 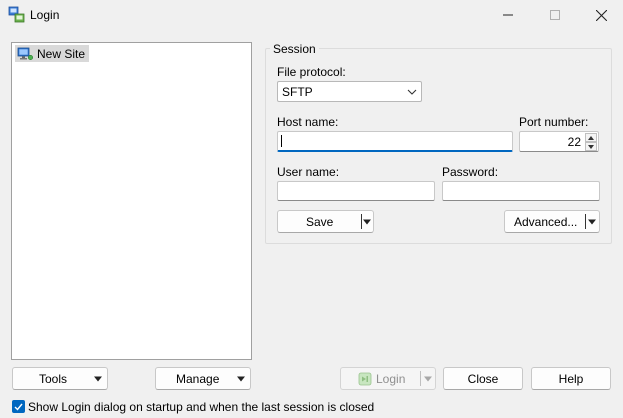 What do you see at coordinates (395, 141) in the screenshot?
I see `host-name-input` at bounding box center [395, 141].